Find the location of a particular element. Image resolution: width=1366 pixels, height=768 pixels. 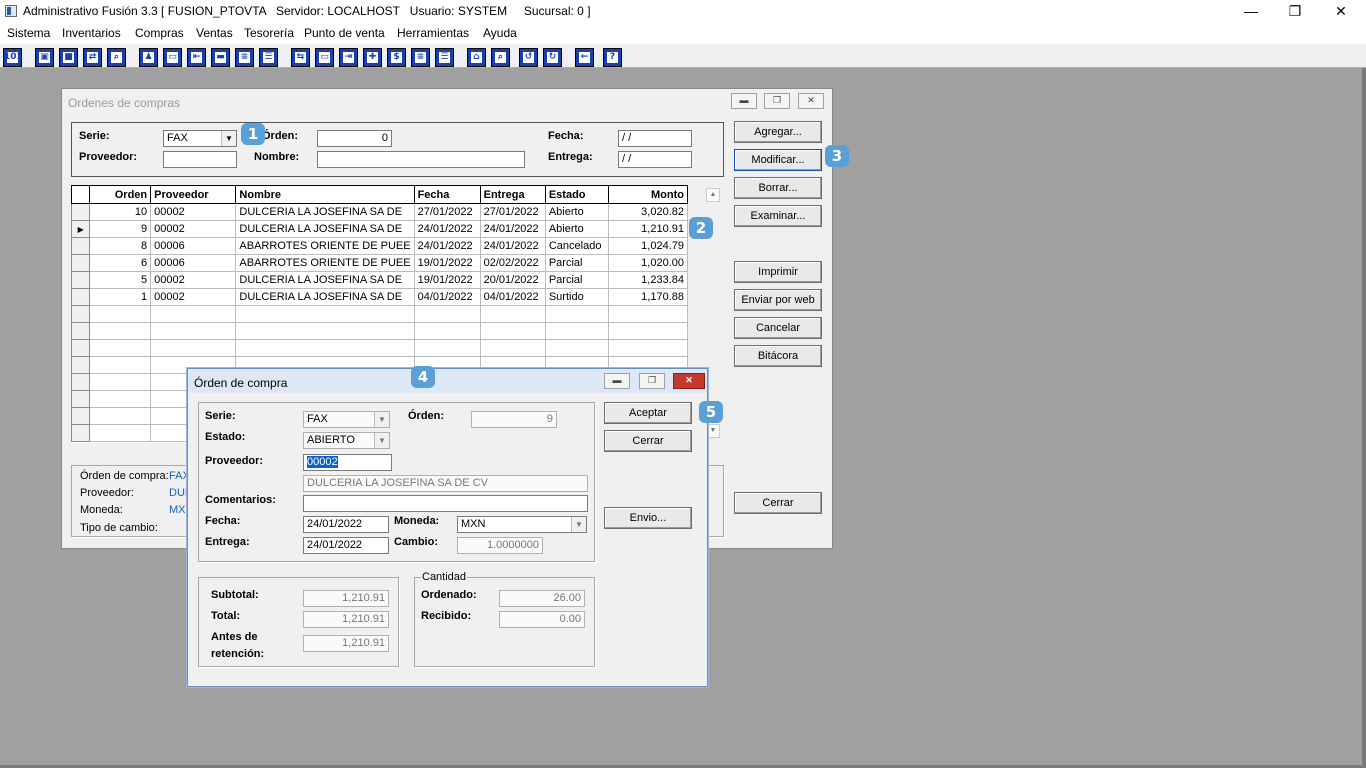

menu-tesoreria: Tesorería is located at coordinates (269, 33).